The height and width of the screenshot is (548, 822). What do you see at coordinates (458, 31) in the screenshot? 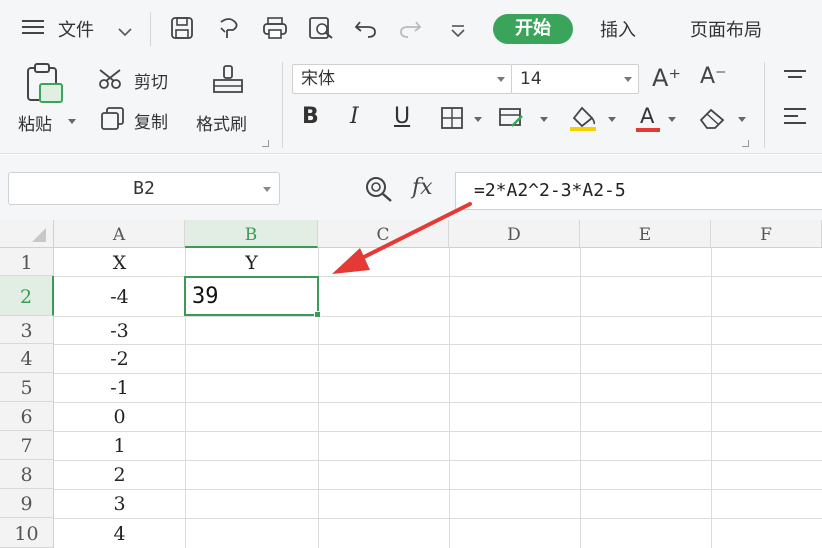
I see `customize-toolbar-icon` at bounding box center [458, 31].